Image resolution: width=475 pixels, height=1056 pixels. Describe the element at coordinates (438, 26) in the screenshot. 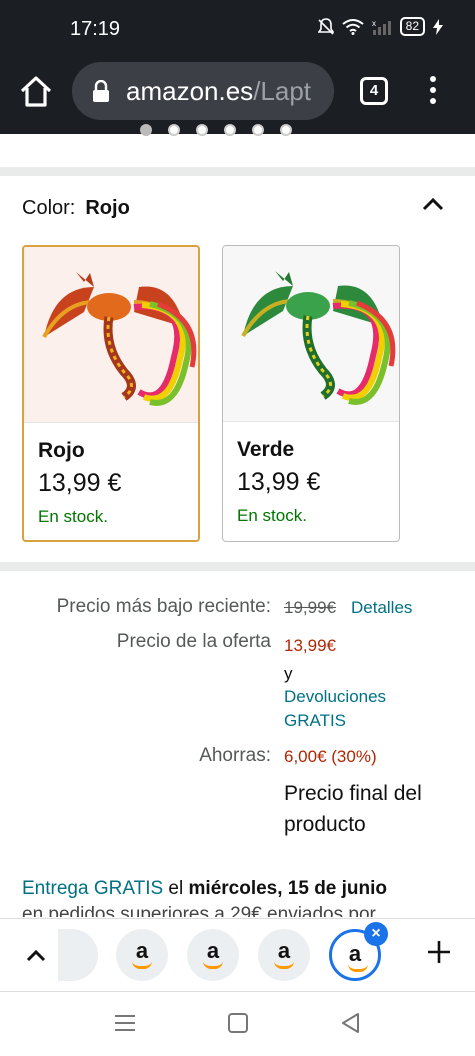

I see `charging-bolt-icon` at that location.